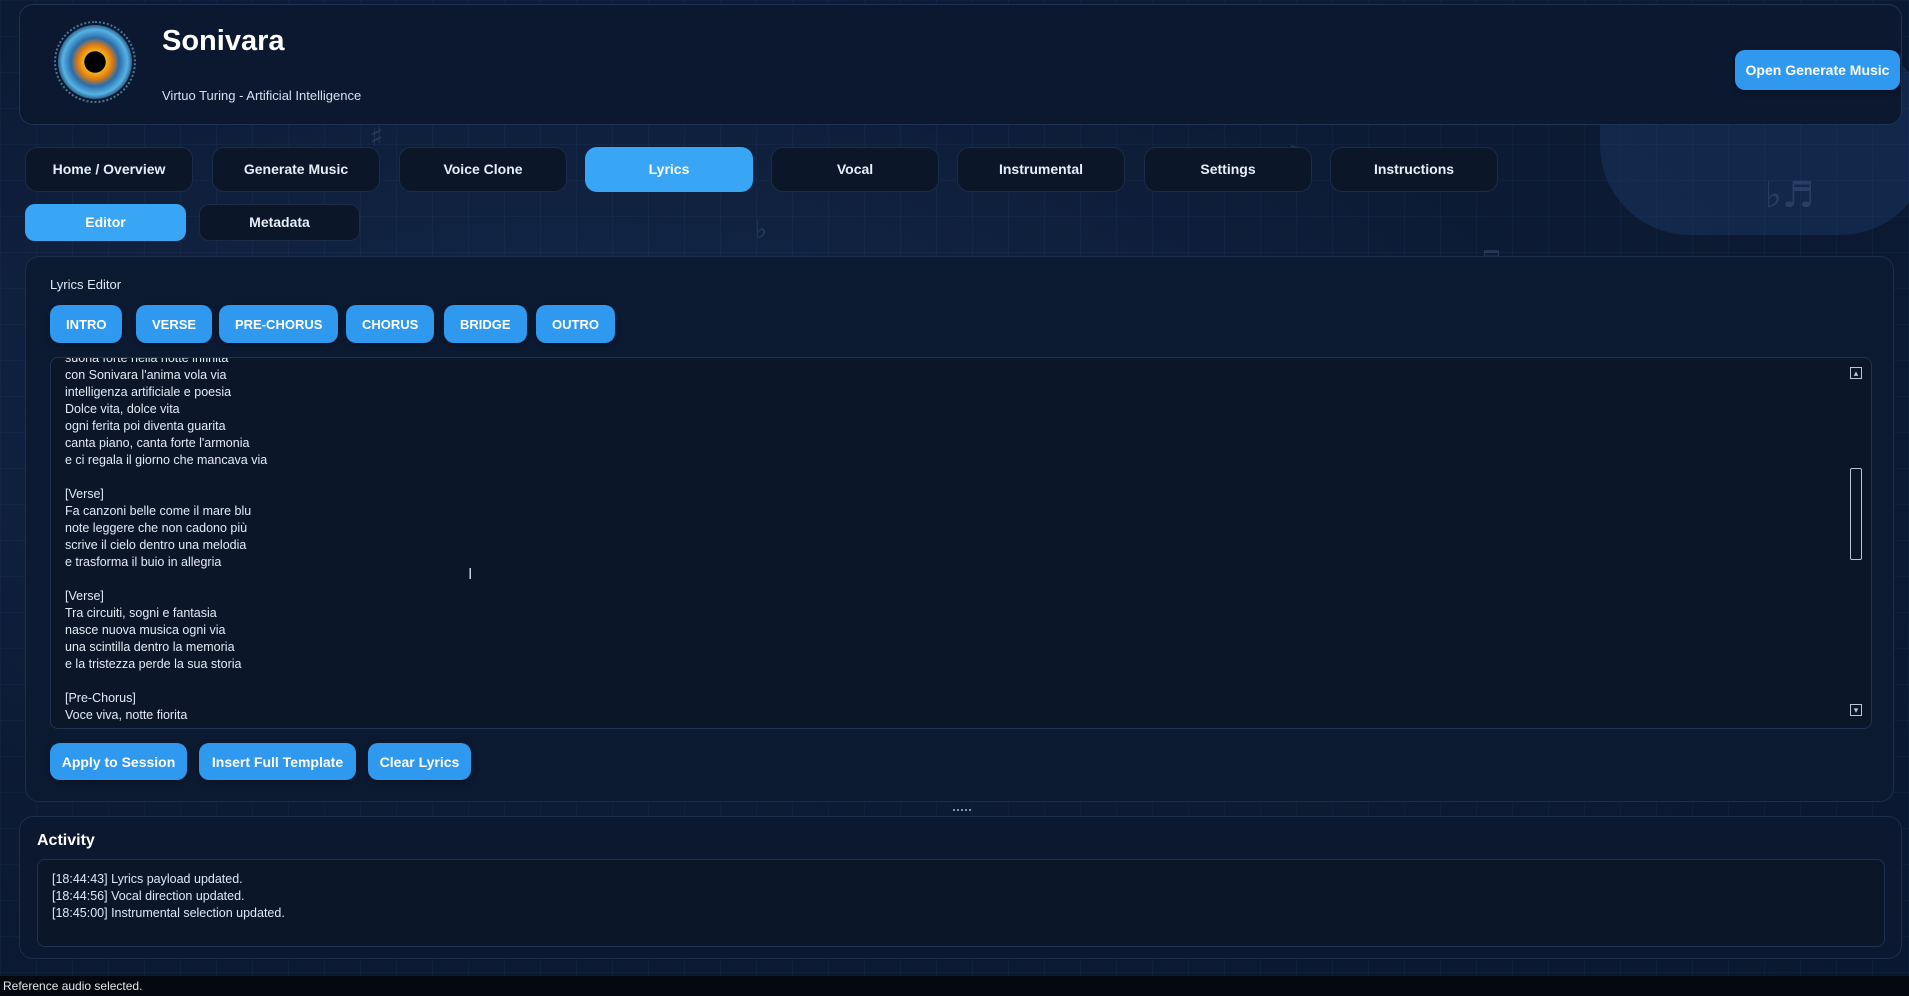  I want to click on activity-title: Activity, so click(66, 840).